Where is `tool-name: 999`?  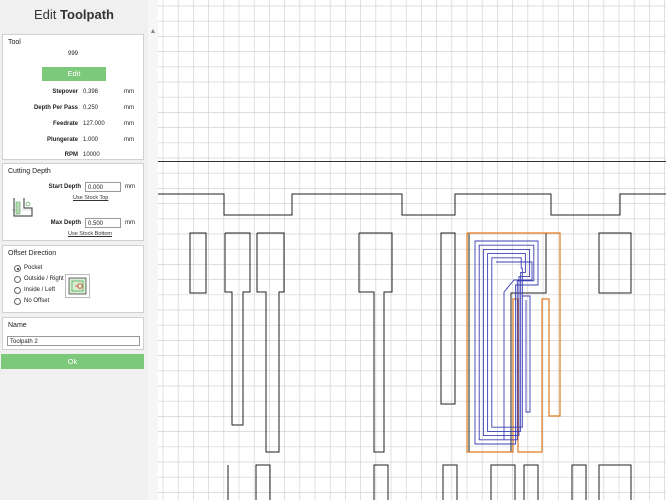
tool-name: 999 is located at coordinates (72, 54).